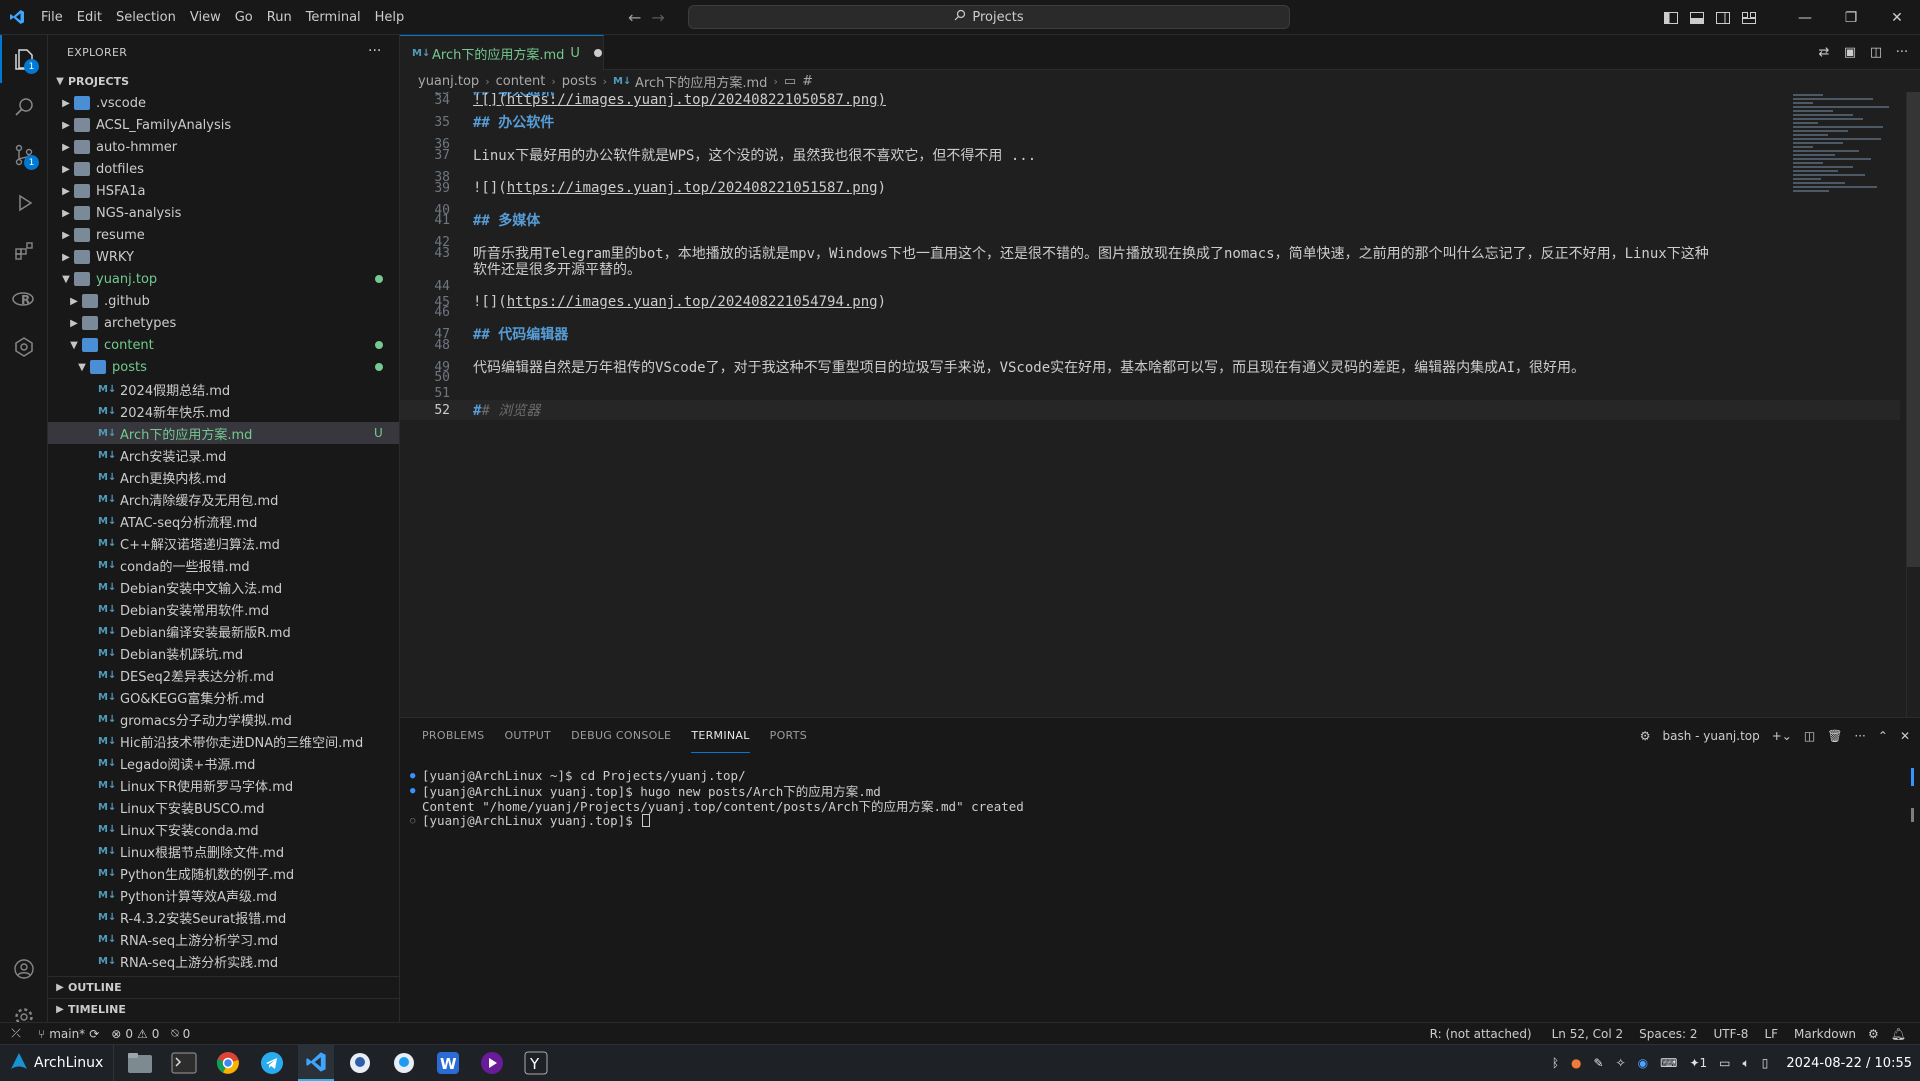 The width and height of the screenshot is (1920, 1081). I want to click on explorer-icon: 1, so click(24, 59).